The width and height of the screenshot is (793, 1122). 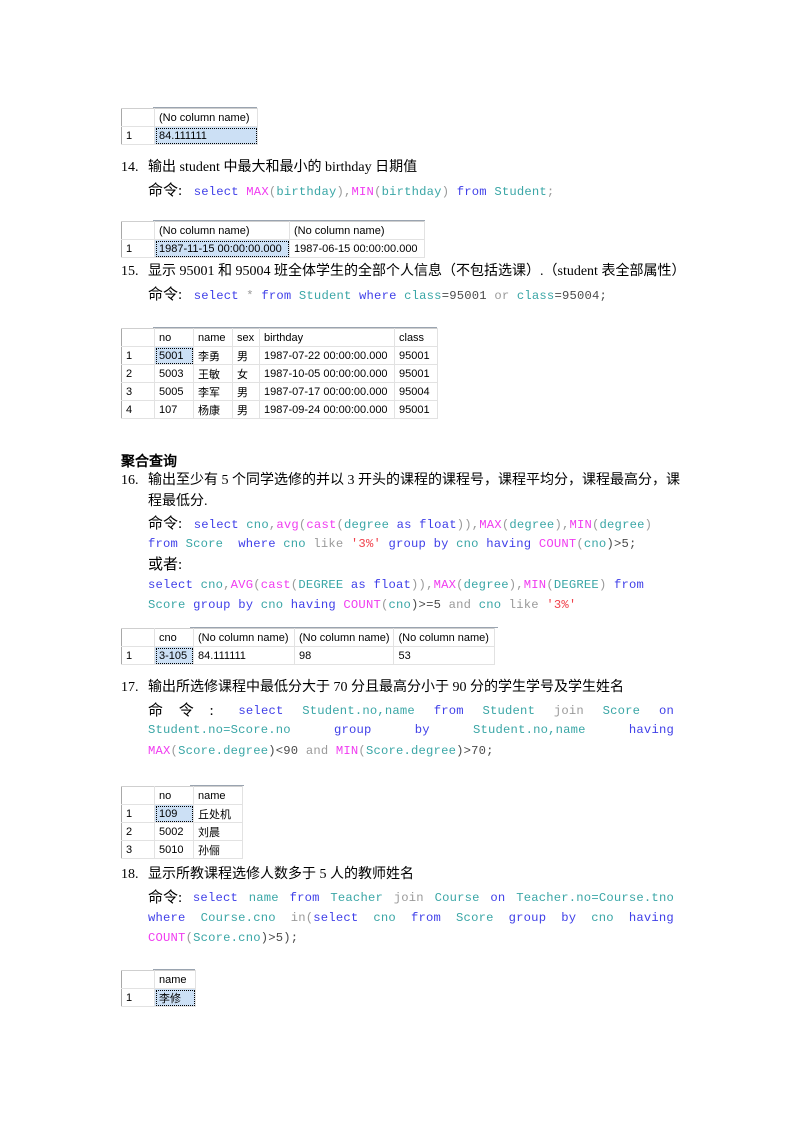 I want to click on question-number: 17., so click(x=130, y=687).